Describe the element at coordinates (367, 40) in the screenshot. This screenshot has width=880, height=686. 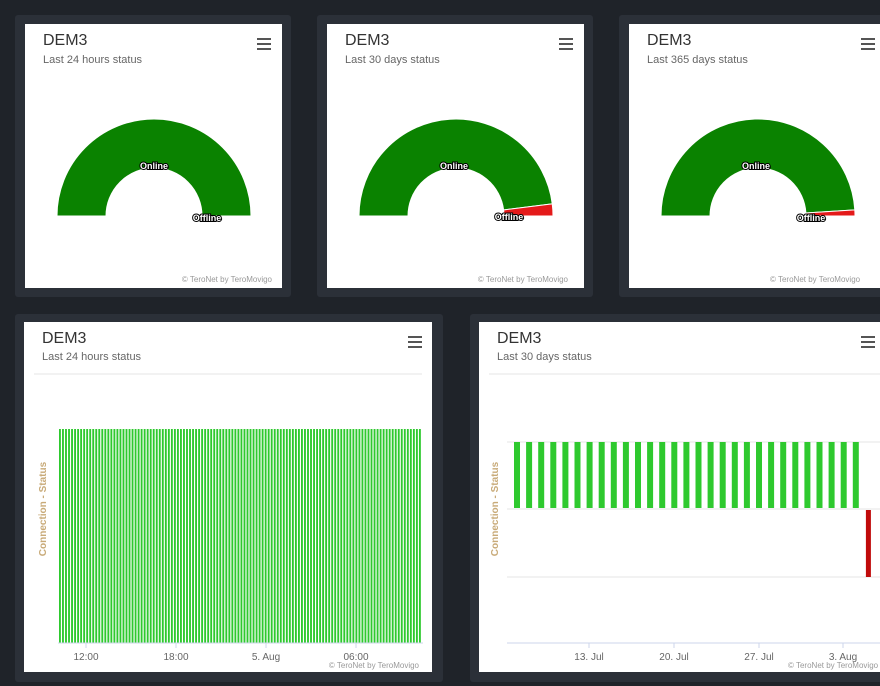
I see `card-title: DEM3` at that location.